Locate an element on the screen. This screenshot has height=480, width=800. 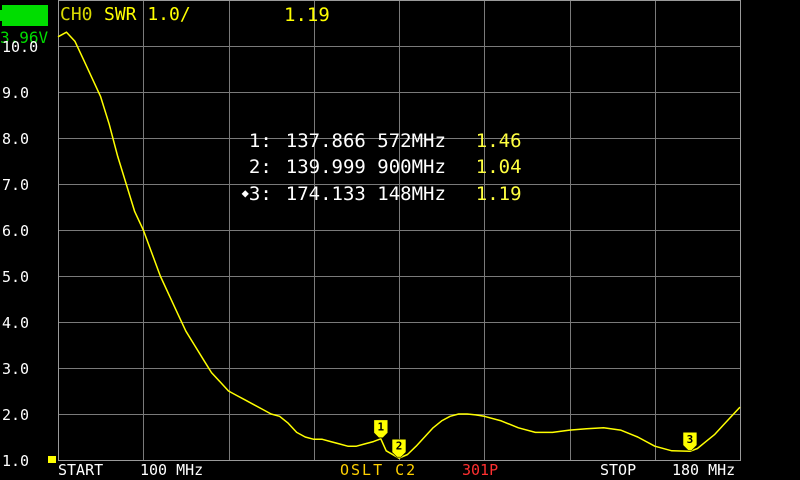
y-tick-label: 2.0 is located at coordinates (16, 415).